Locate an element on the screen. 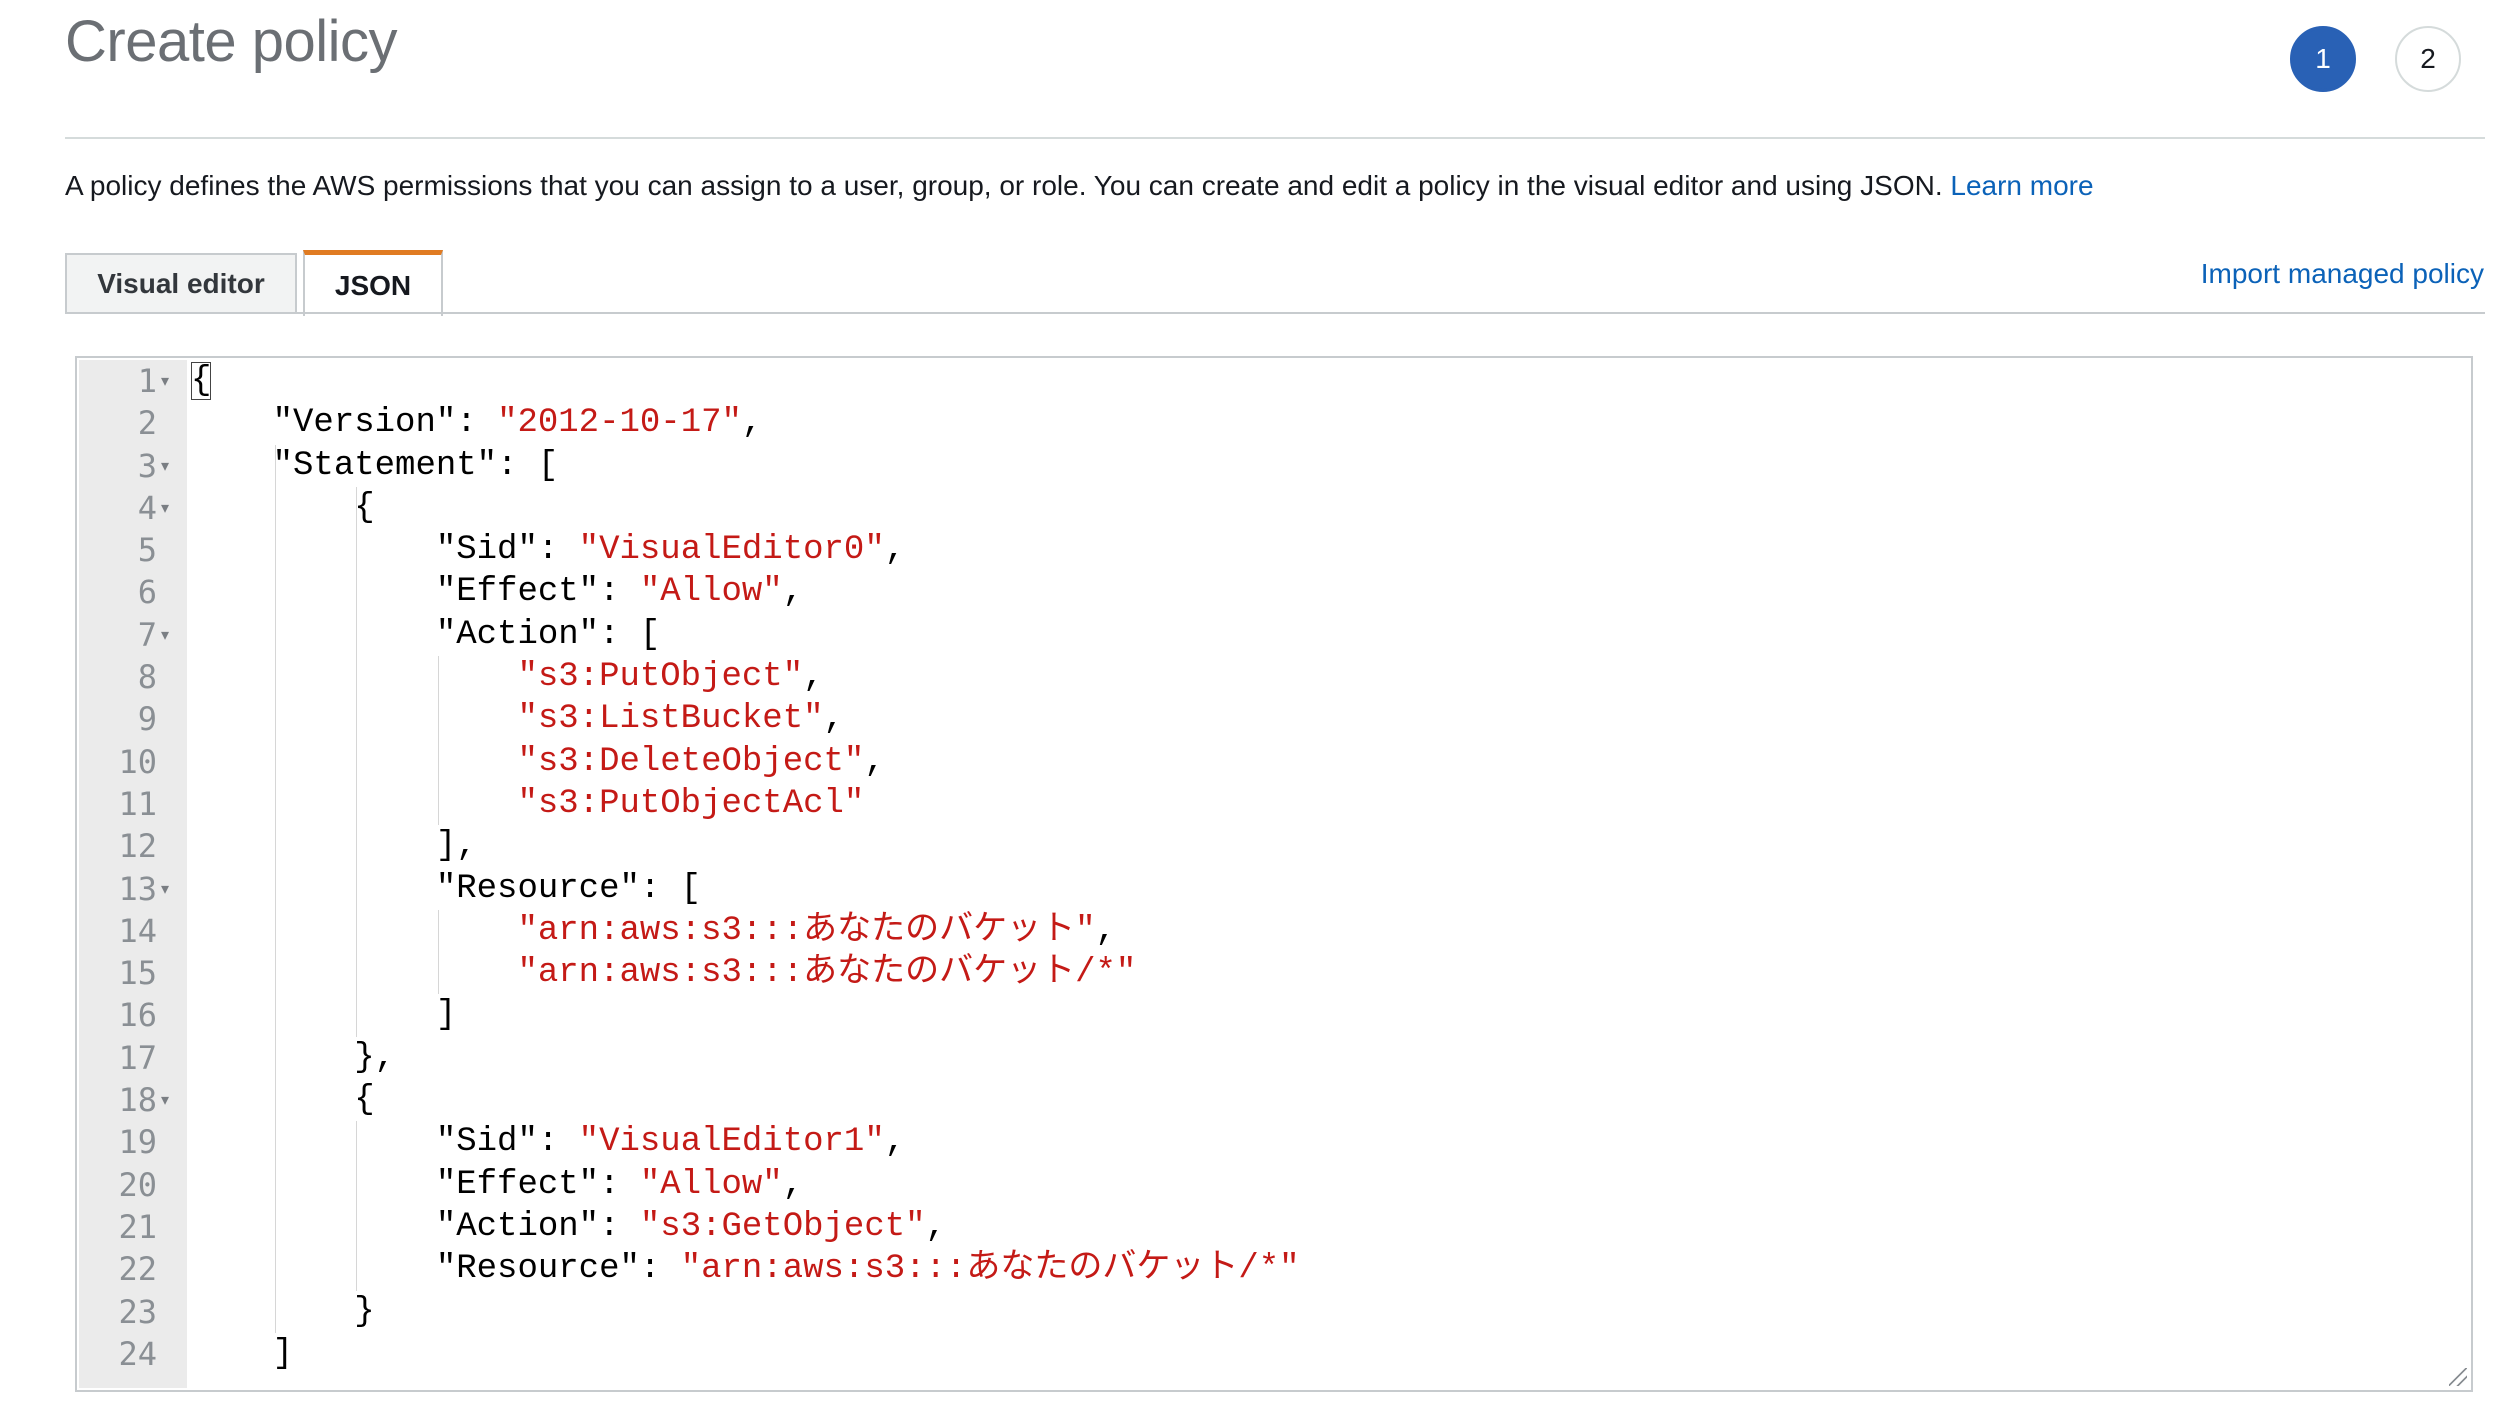 The image size is (2516, 1416). code-text: "s3:DeleteObject", is located at coordinates (538, 762).